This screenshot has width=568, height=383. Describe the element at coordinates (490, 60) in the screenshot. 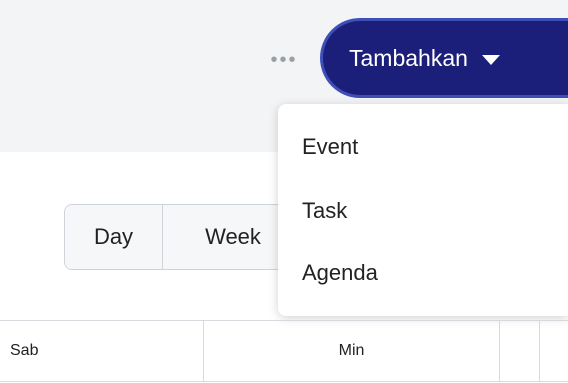

I see `caret-down-icon` at that location.